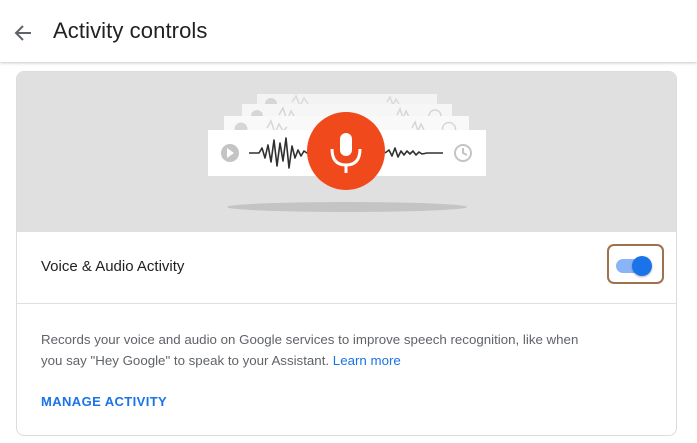  I want to click on voice-activity-toggle, so click(634, 266).